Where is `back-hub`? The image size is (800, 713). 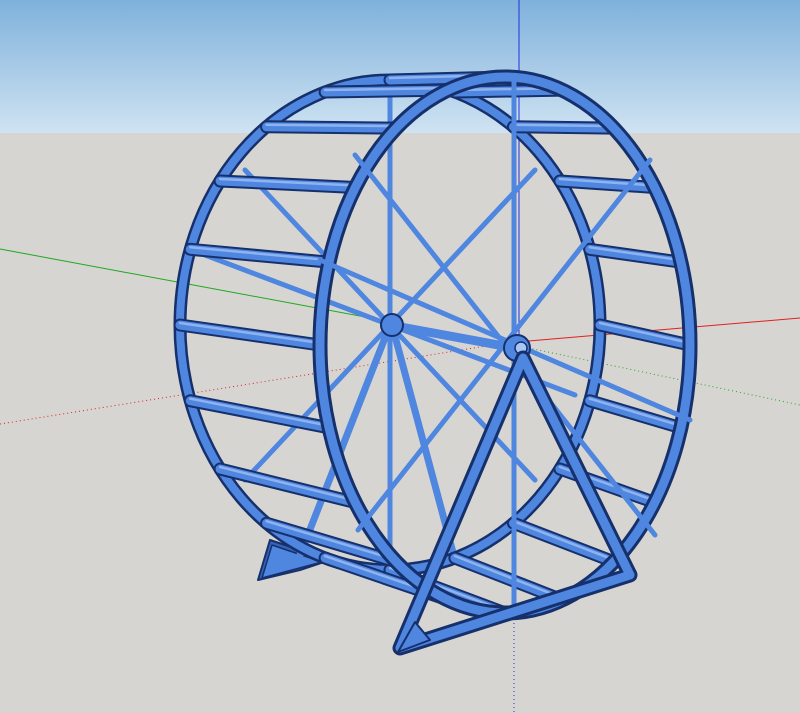 back-hub is located at coordinates (392, 325).